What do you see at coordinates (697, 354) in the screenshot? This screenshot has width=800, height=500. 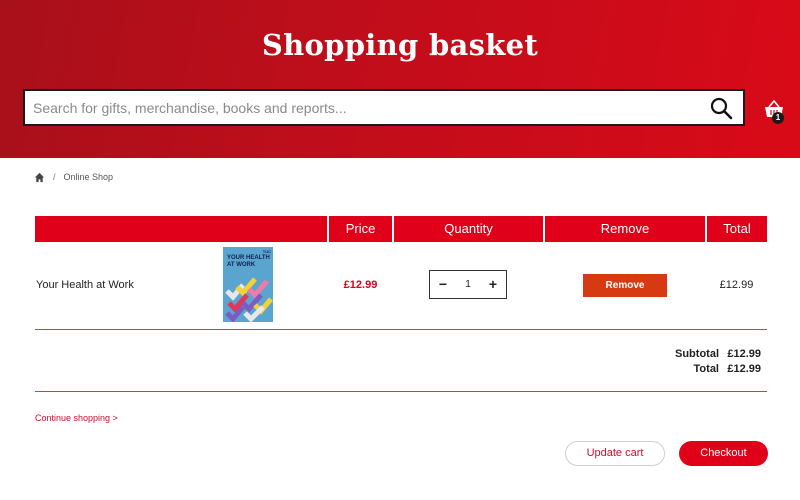 I see `subtotal-label: Subtotal` at bounding box center [697, 354].